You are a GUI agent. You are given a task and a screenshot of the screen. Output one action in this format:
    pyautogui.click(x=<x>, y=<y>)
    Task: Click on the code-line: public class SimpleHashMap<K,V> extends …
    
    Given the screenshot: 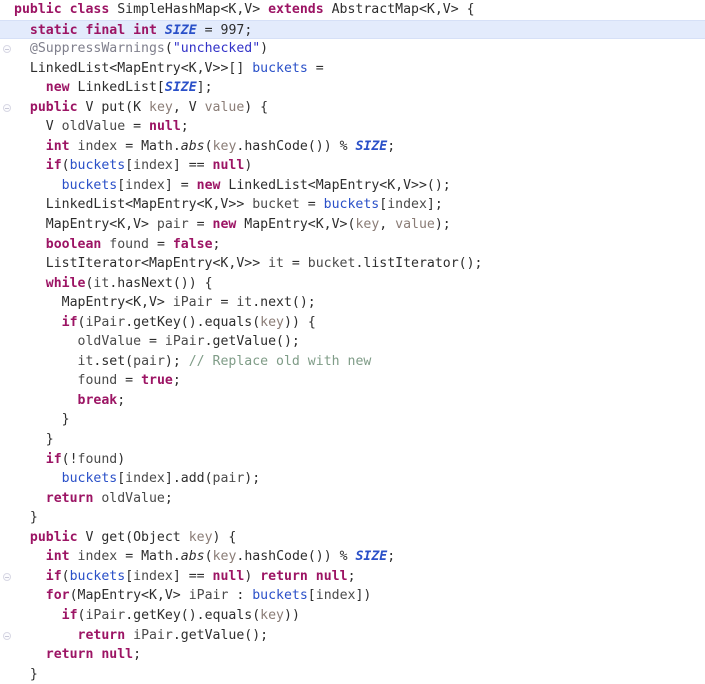 What is the action you would take?
    pyautogui.click(x=352, y=10)
    